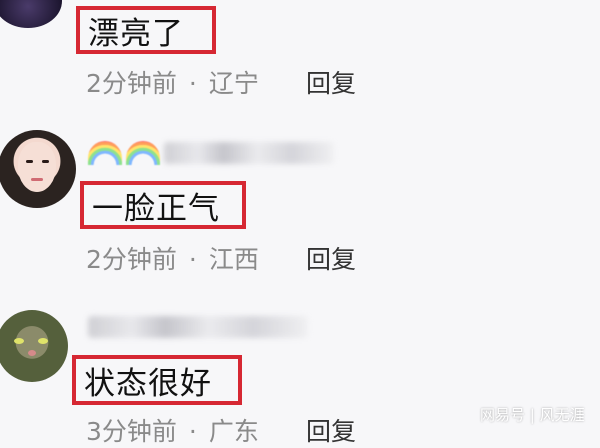 This screenshot has width=600, height=448. I want to click on comment-meta: 3分钟前 · 广东, so click(172, 430).